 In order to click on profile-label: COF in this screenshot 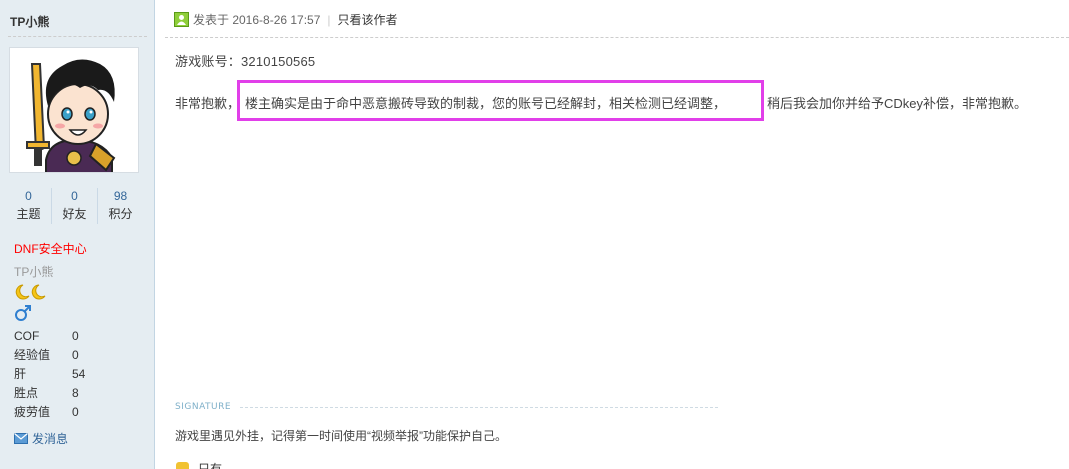, I will do `click(27, 336)`.